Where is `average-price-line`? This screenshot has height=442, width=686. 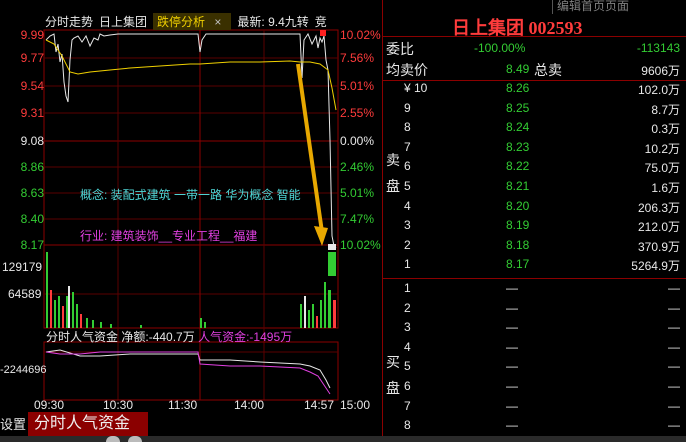
average-price-line is located at coordinates (191, 75).